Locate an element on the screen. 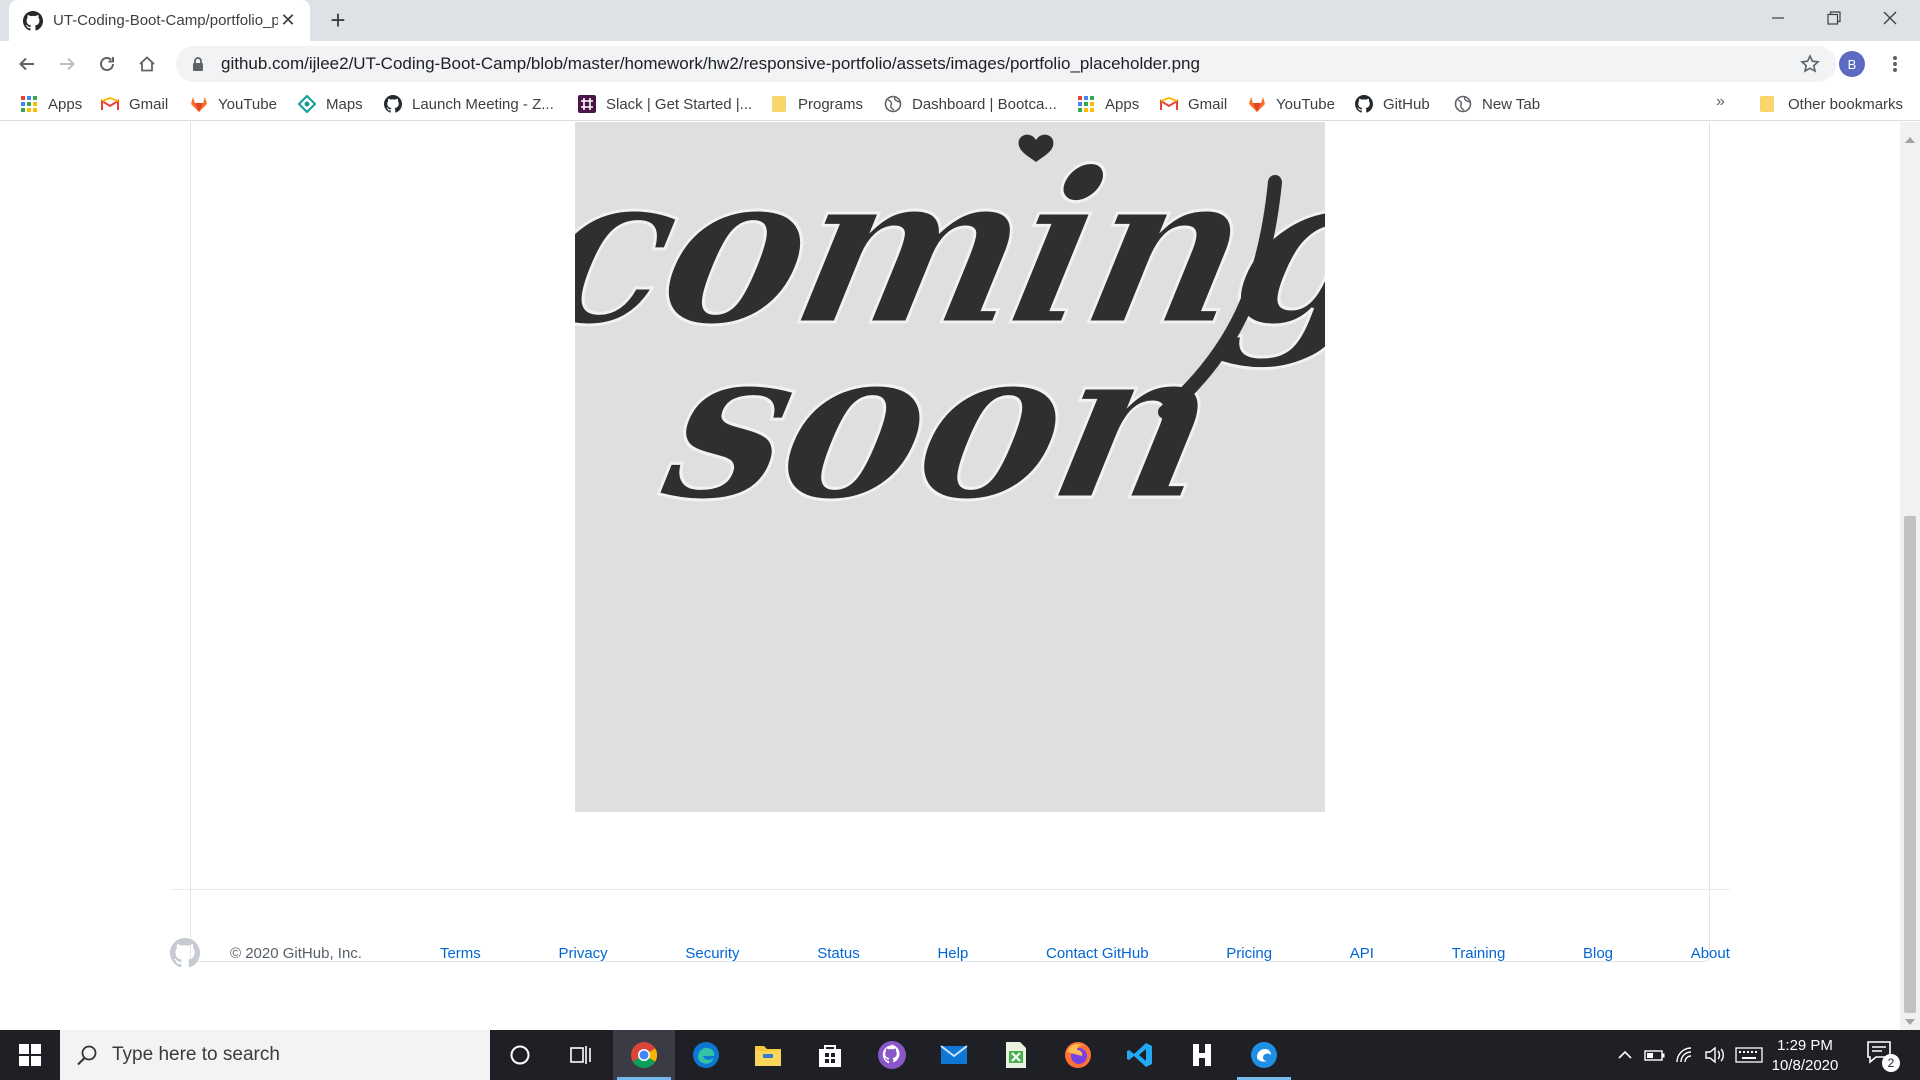 The image size is (1920, 1080). spreadsheet-icon is located at coordinates (1016, 1055).